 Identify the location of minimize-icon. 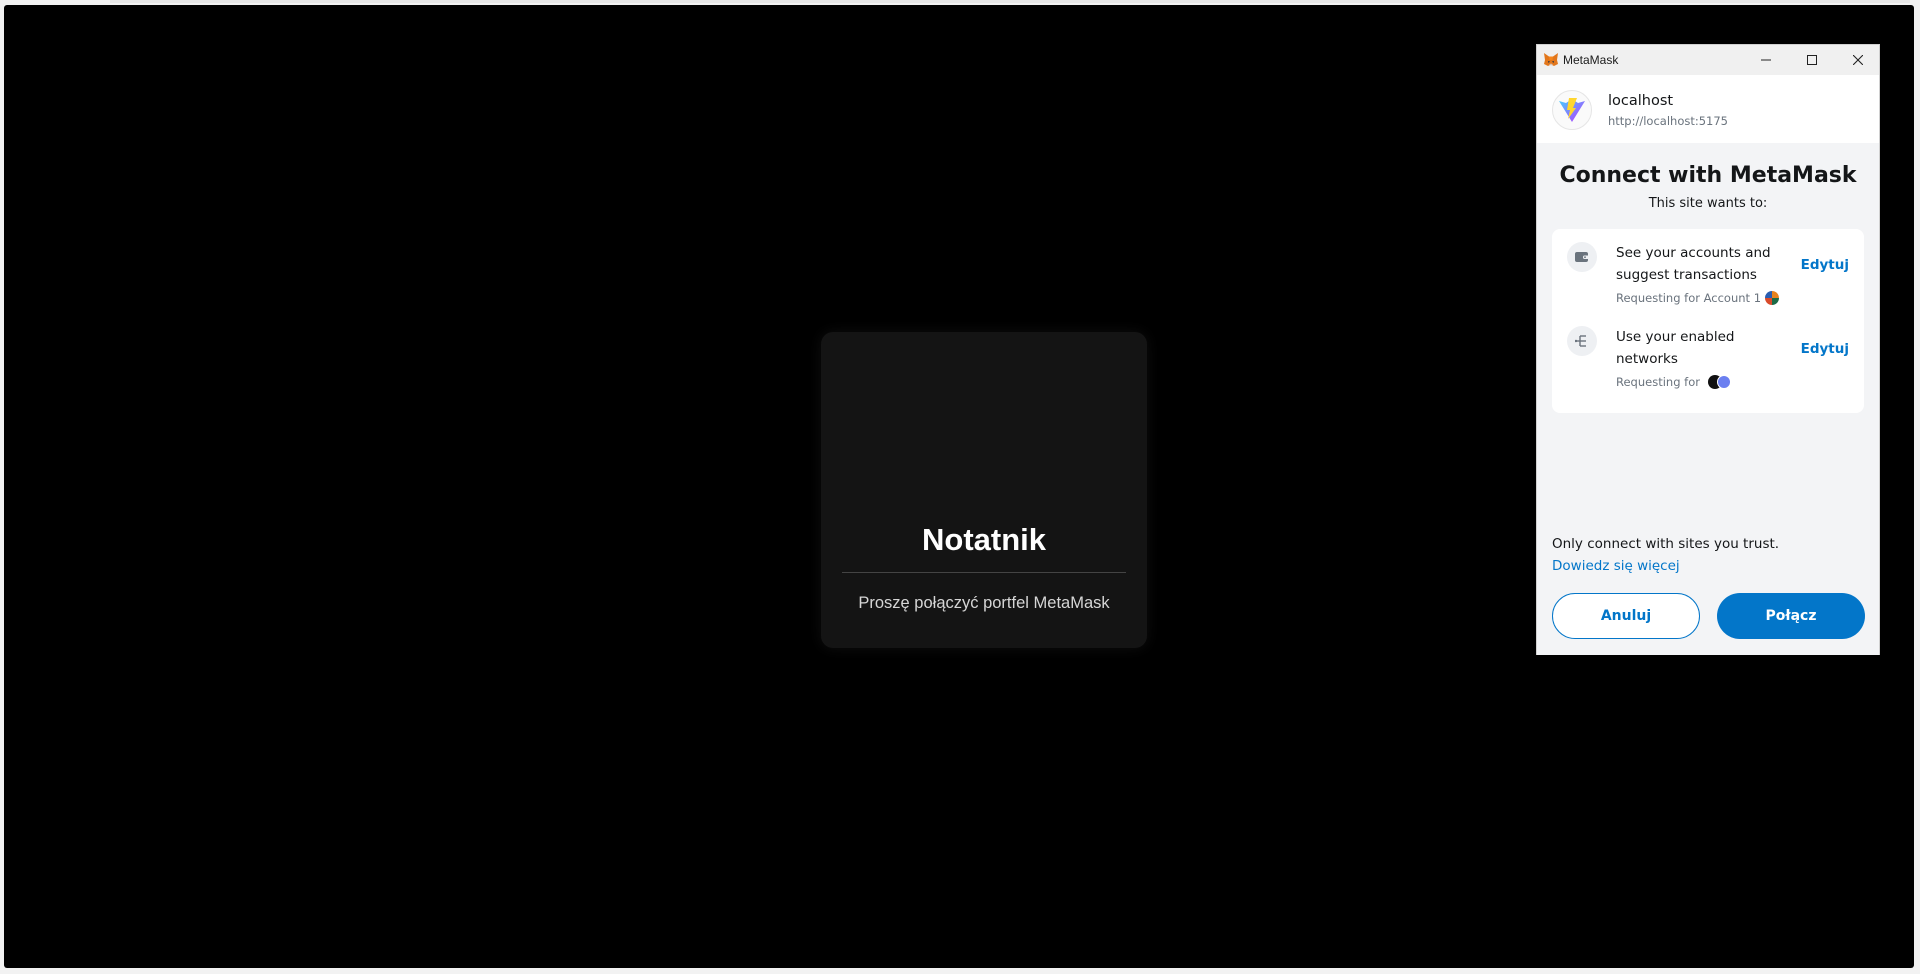
(1766, 60).